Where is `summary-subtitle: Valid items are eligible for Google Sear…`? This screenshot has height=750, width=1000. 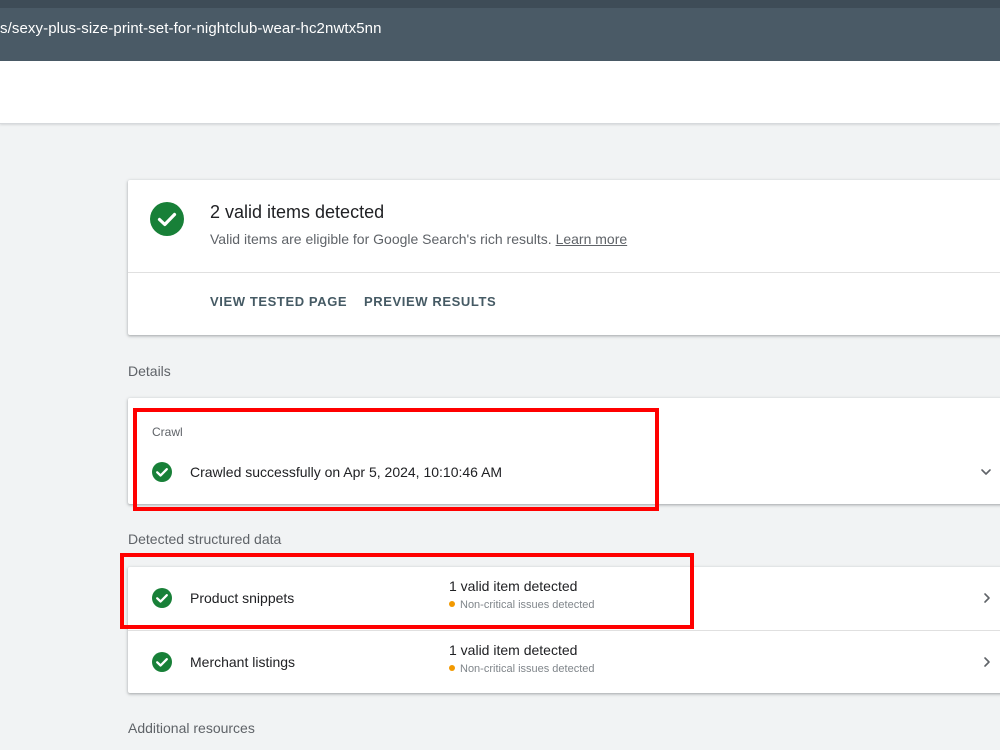 summary-subtitle: Valid items are eligible for Google Sear… is located at coordinates (418, 239).